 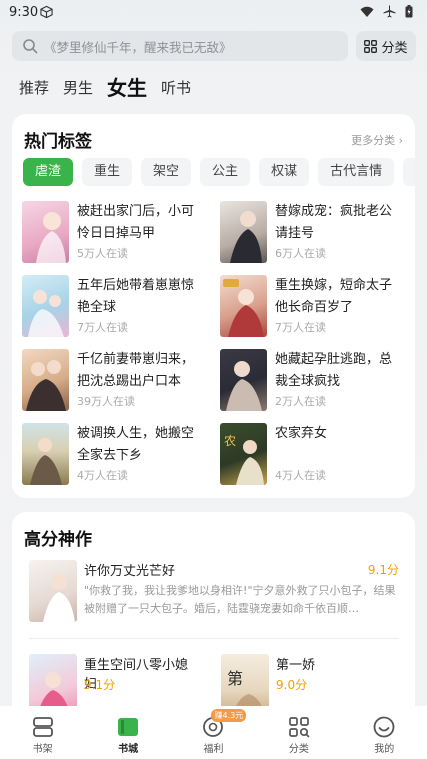 I want to click on book-title: 重生换嫁，短命太子他长命百岁了, so click(x=334, y=296).